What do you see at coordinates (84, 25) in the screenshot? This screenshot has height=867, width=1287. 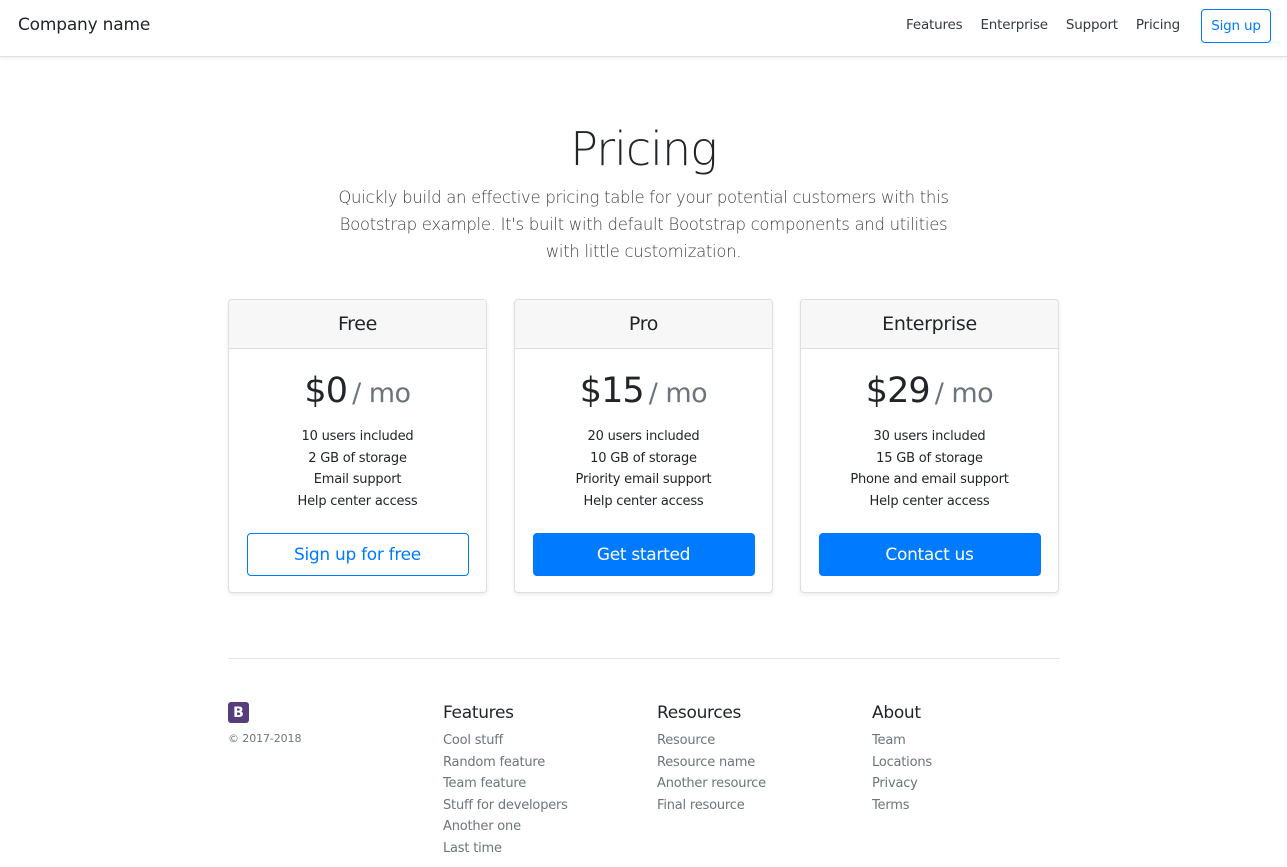 I see `company-brand: Company name` at bounding box center [84, 25].